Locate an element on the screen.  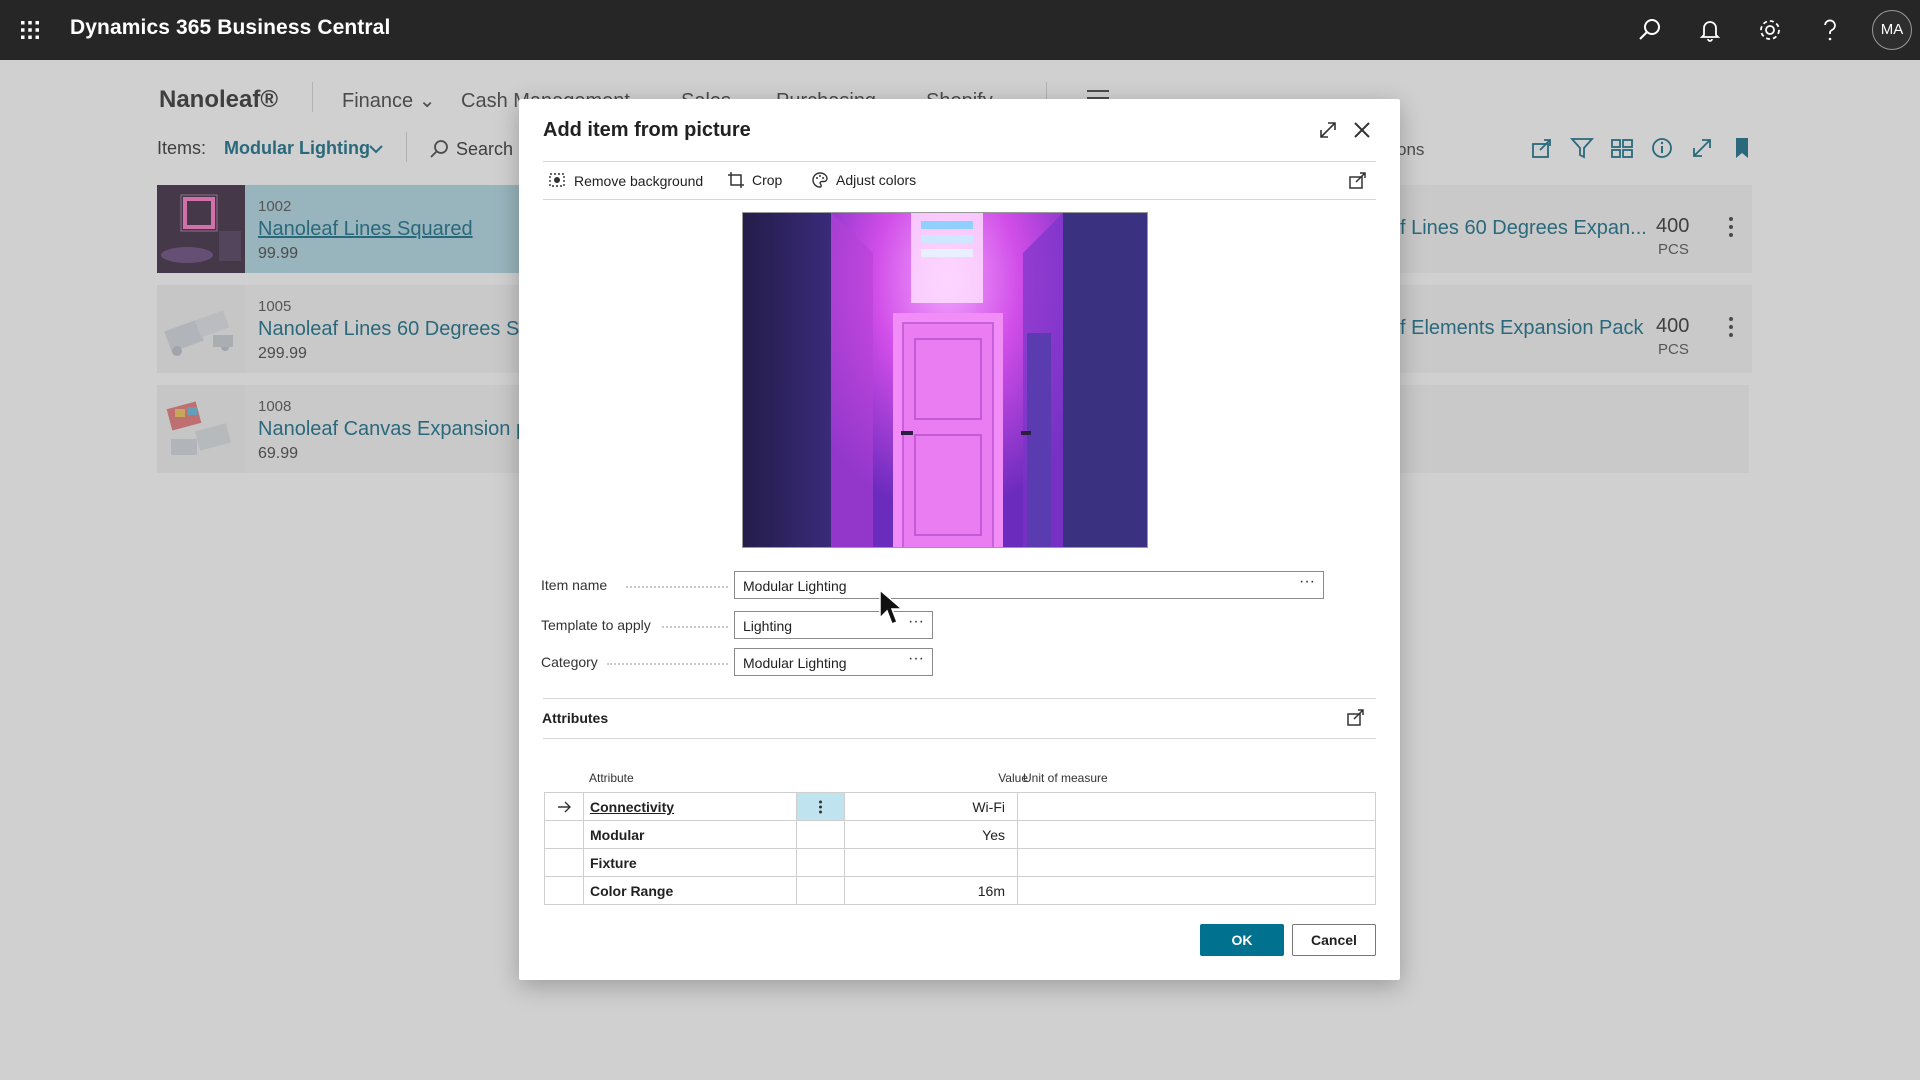
remove-background-label: Remove background is located at coordinates (639, 181).